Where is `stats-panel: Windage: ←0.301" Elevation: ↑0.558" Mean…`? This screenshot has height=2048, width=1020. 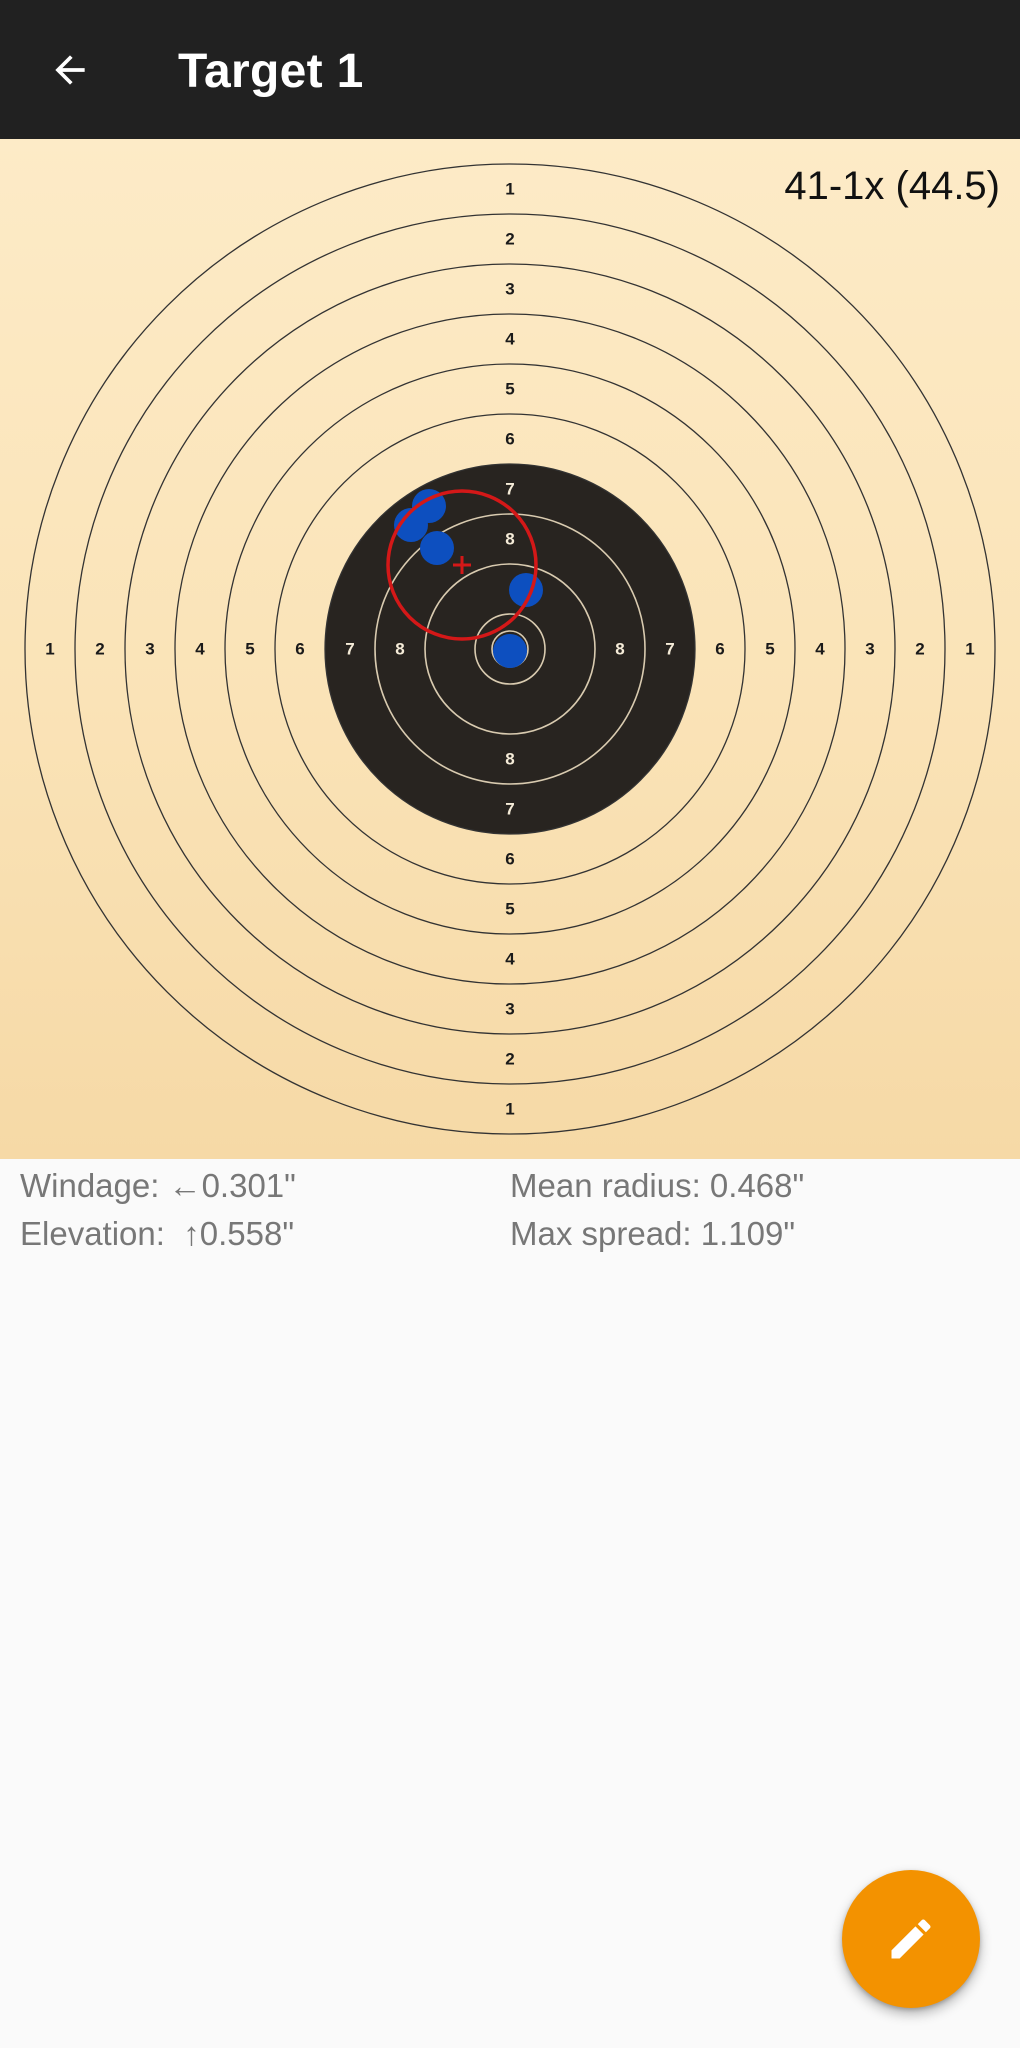
stats-panel: Windage: ←0.301" Elevation: ↑0.558" Mean… is located at coordinates (510, 1214).